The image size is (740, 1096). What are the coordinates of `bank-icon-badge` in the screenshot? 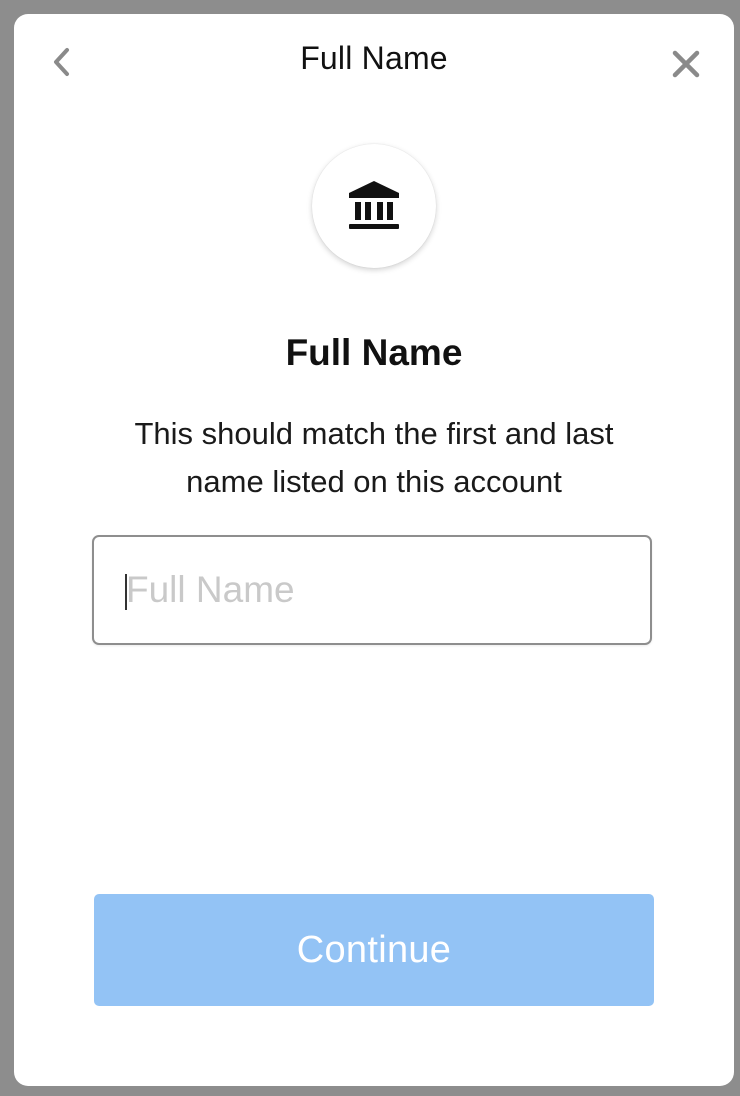 It's located at (374, 206).